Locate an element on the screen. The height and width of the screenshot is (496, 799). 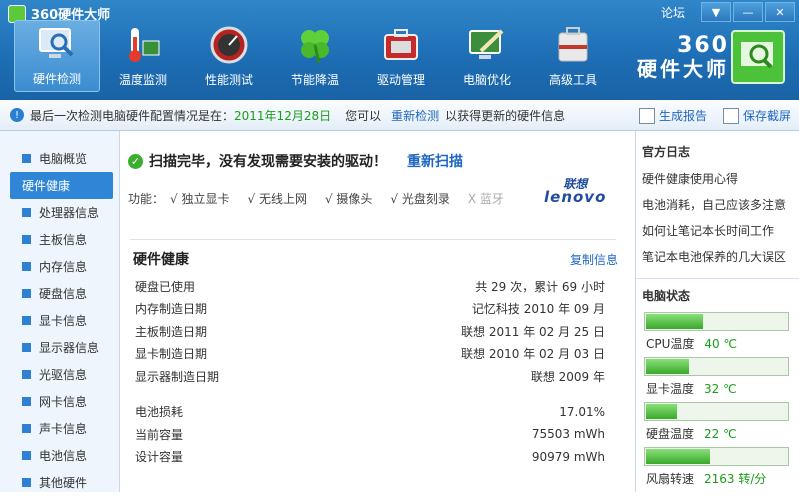
brand-sub: 硬件大师 is located at coordinates (683, 69).